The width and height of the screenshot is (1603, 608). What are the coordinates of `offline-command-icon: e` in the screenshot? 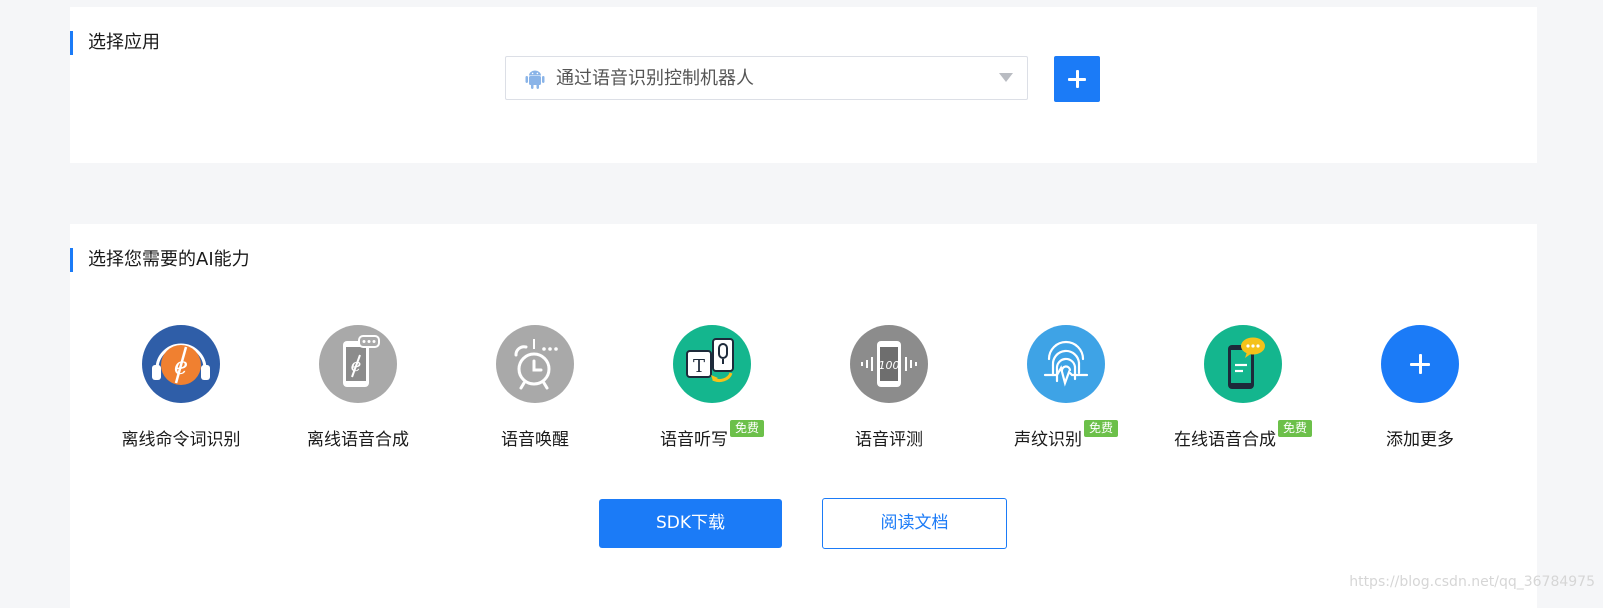 It's located at (181, 364).